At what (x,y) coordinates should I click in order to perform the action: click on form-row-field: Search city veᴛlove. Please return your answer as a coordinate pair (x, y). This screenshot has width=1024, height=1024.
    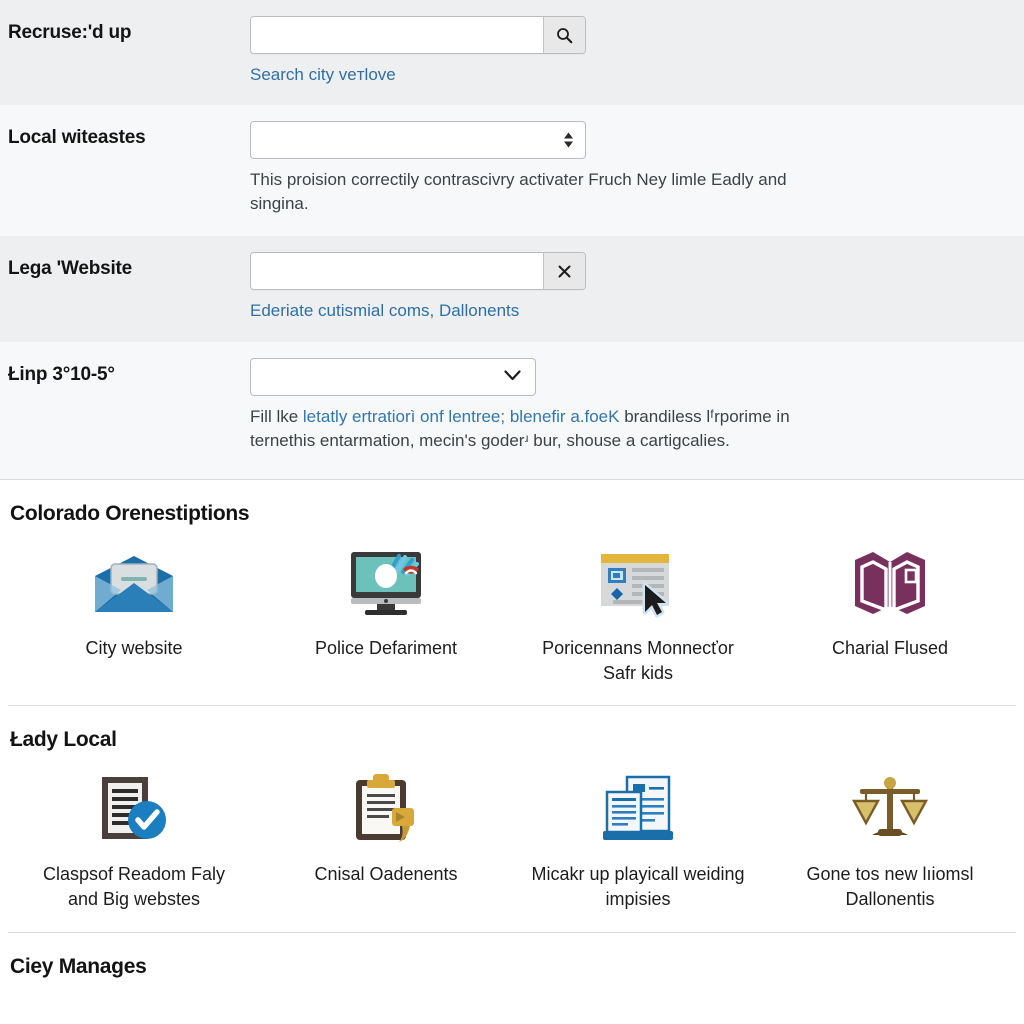
    Looking at the image, I should click on (637, 43).